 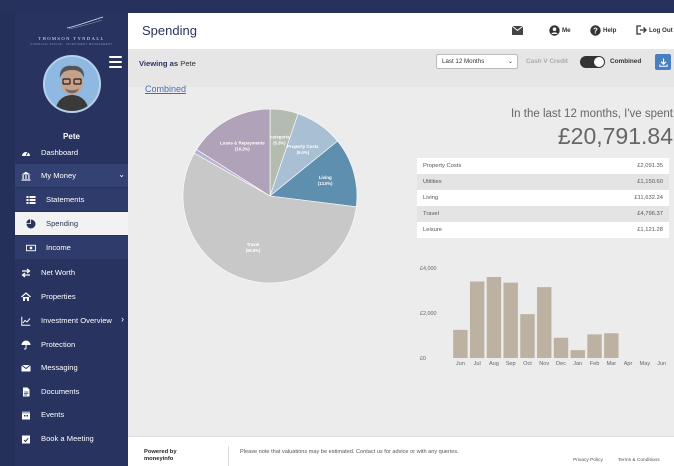 I want to click on period-value: Last 12 Months, so click(x=463, y=61).